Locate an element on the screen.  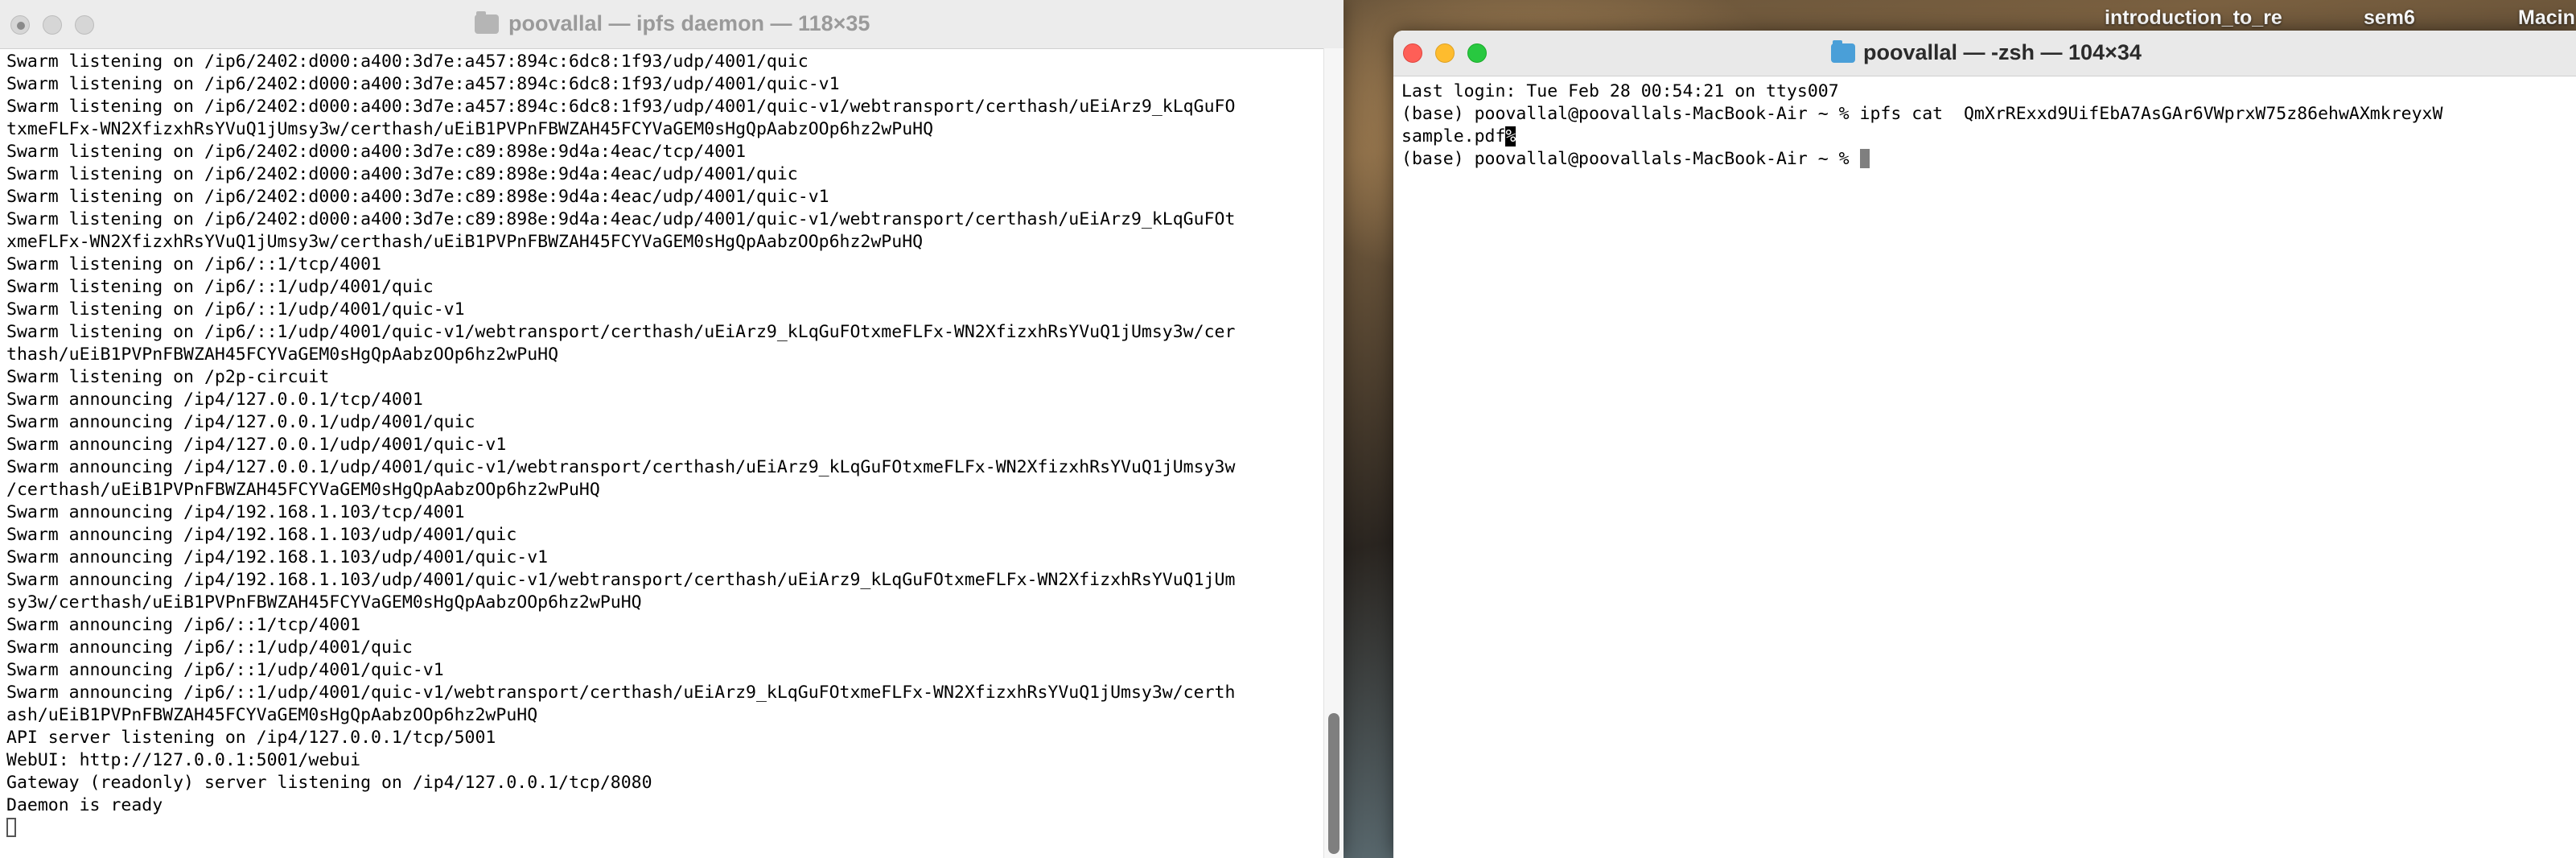
close-icon is located at coordinates (21, 26).